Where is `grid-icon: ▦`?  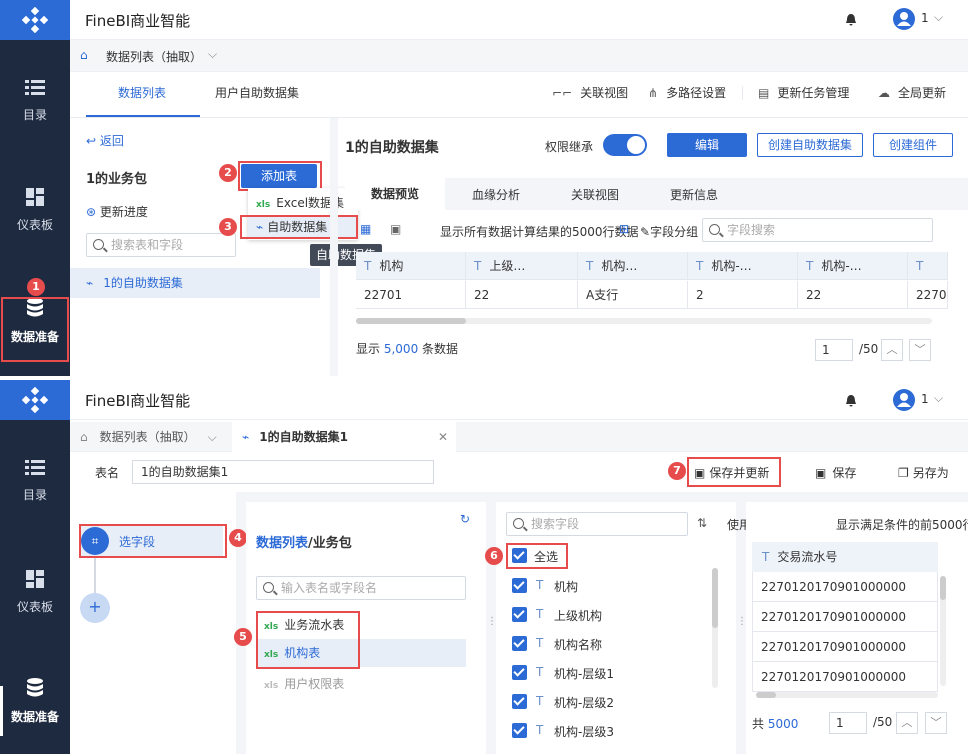 grid-icon: ▦ is located at coordinates (365, 229).